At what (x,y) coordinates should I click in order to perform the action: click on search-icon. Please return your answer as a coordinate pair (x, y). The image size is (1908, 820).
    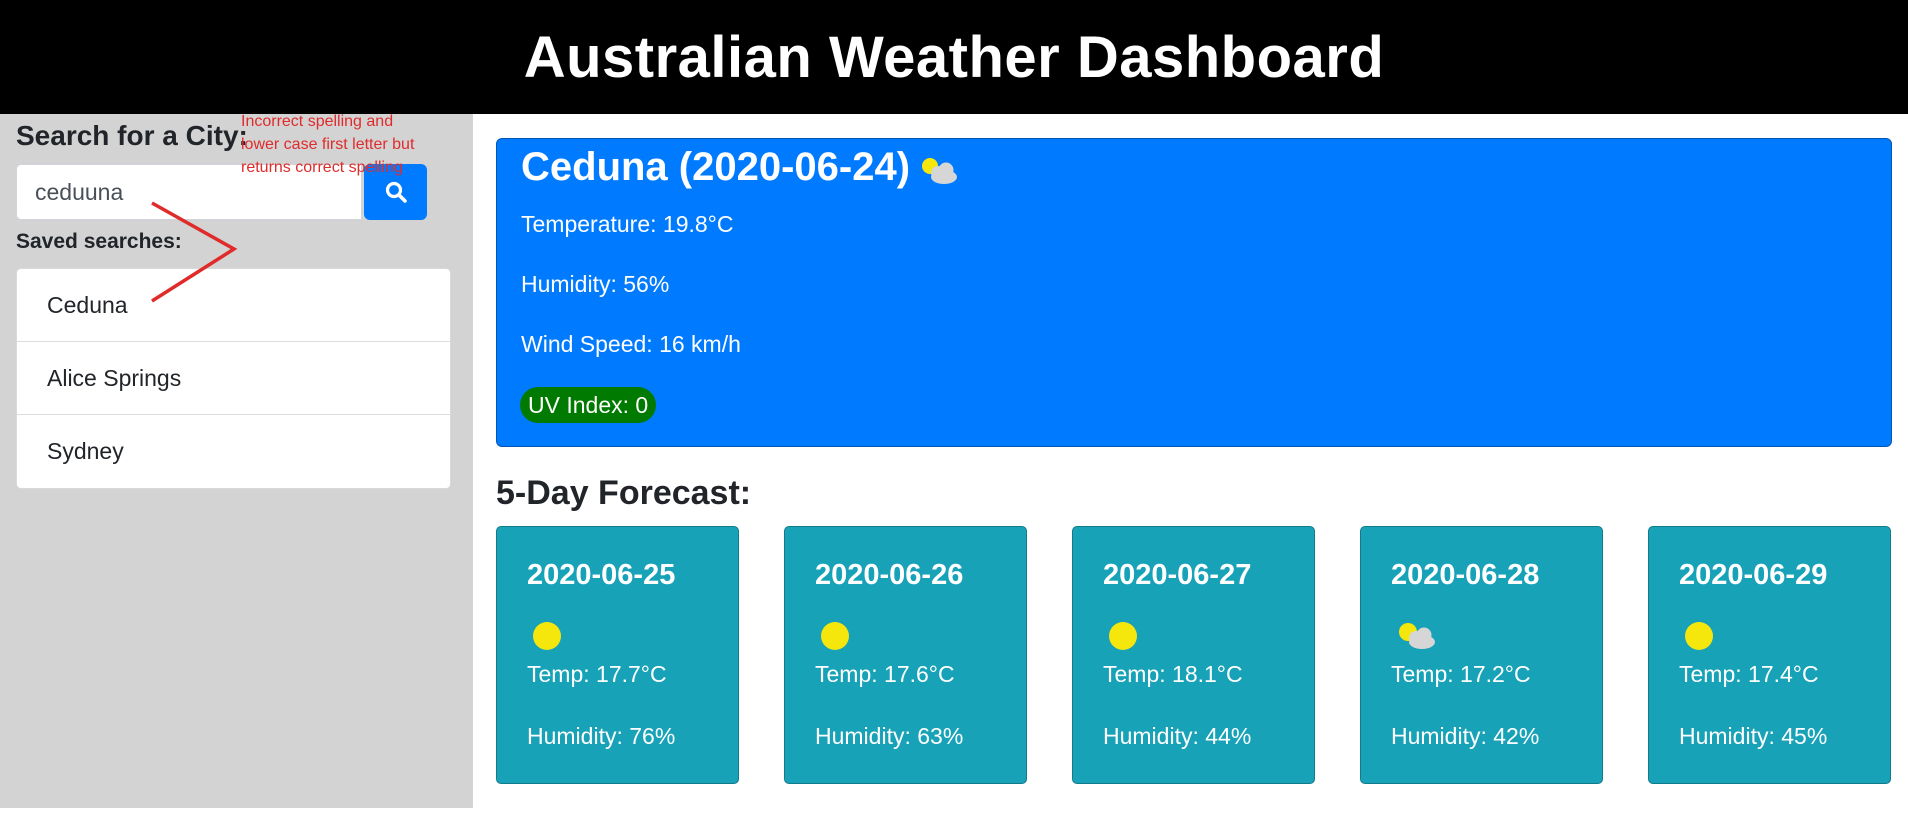
    Looking at the image, I should click on (396, 192).